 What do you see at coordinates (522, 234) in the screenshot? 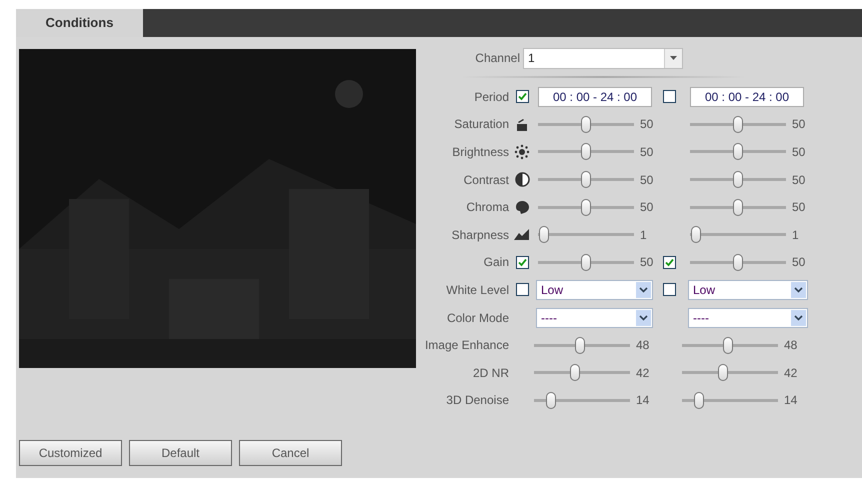
I see `sharpness-icon` at bounding box center [522, 234].